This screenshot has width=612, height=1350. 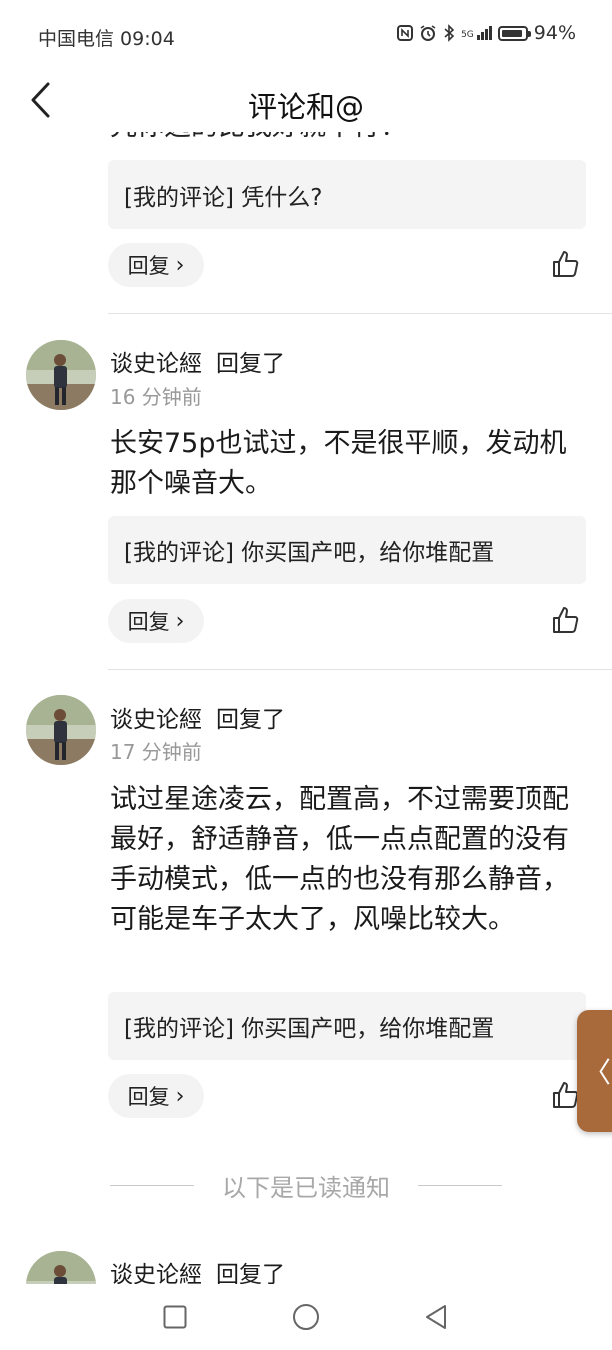 What do you see at coordinates (175, 1317) in the screenshot?
I see `recents-square-icon` at bounding box center [175, 1317].